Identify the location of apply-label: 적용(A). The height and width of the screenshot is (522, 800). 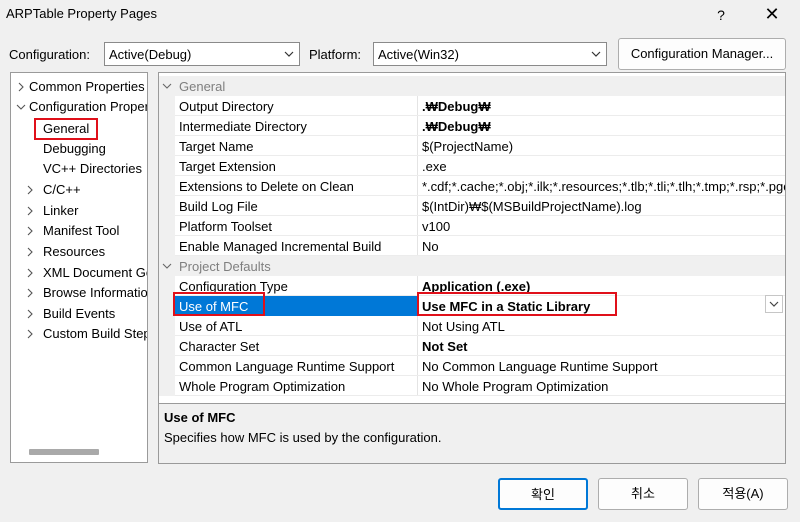
(743, 493).